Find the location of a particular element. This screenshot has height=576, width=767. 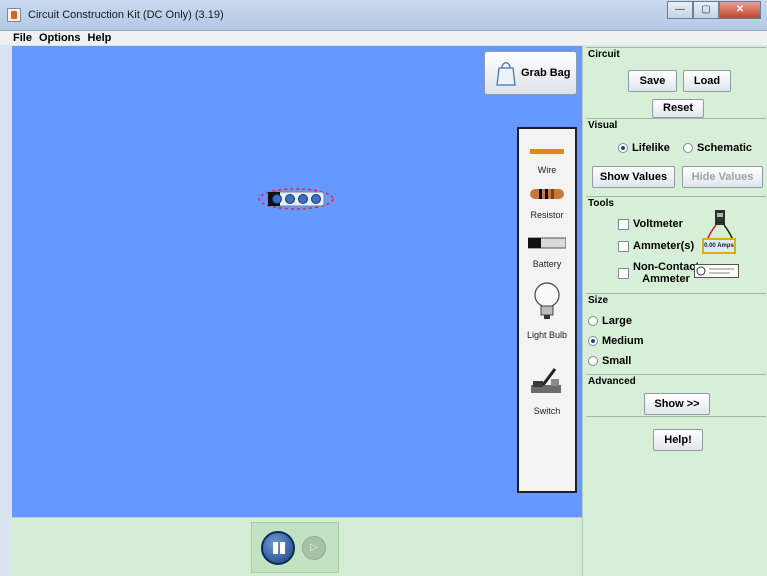

save-button: Save is located at coordinates (652, 81).